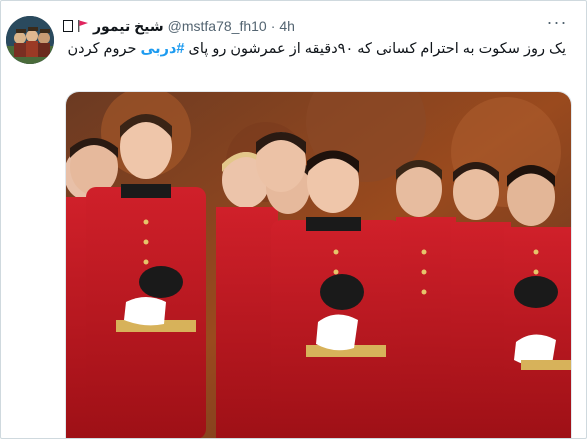  I want to click on empty-box-glyph, so click(68, 26).